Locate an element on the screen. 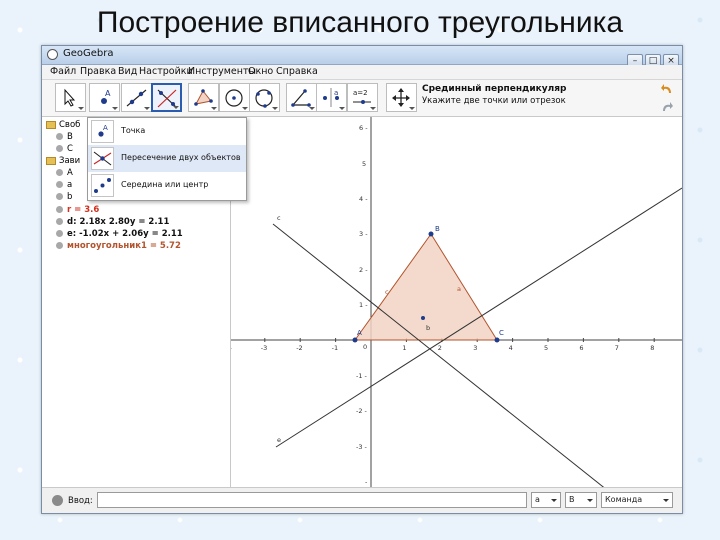 Image resolution: width=720 pixels, height=540 pixels. point-b is located at coordinates (431, 234).